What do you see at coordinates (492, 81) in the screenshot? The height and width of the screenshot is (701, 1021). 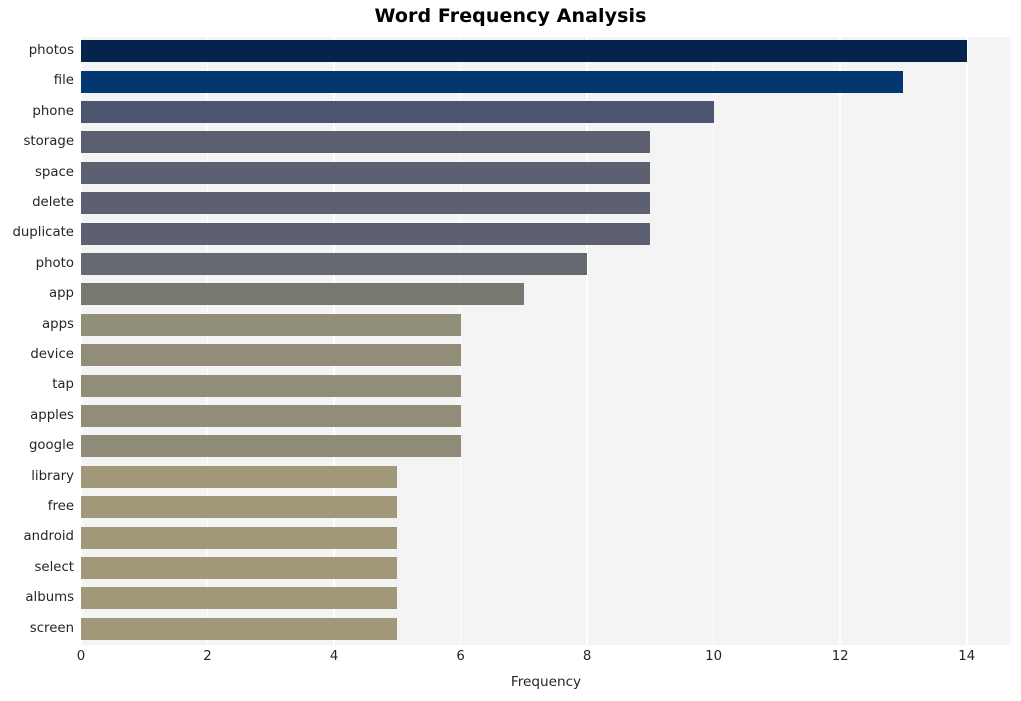 I see `bar-file` at bounding box center [492, 81].